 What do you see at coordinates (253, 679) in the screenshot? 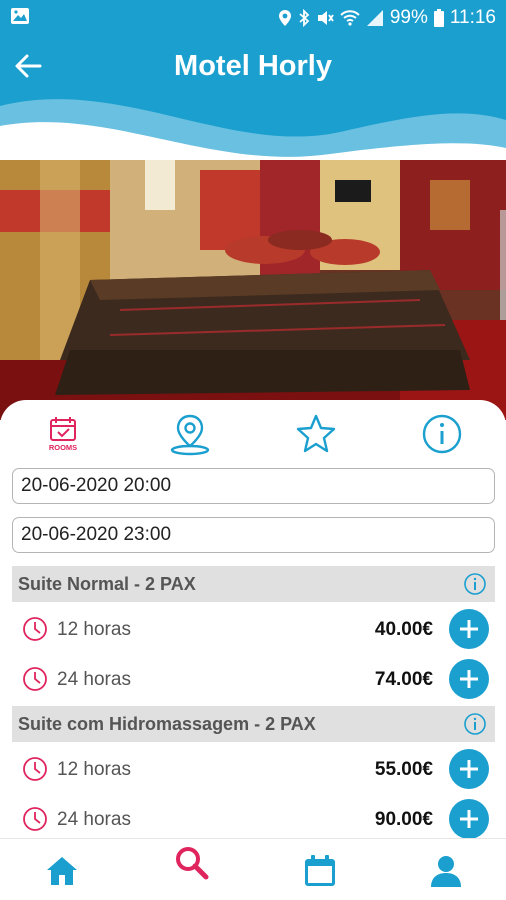
I see `price-option-row: 24 horas 74.00€` at bounding box center [253, 679].